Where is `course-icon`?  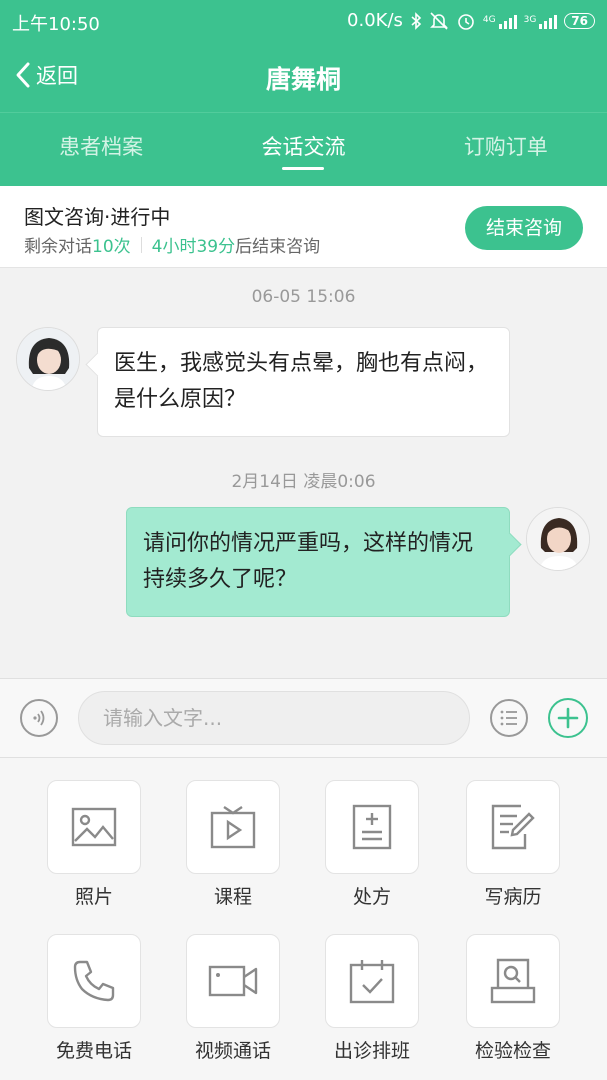 course-icon is located at coordinates (233, 827).